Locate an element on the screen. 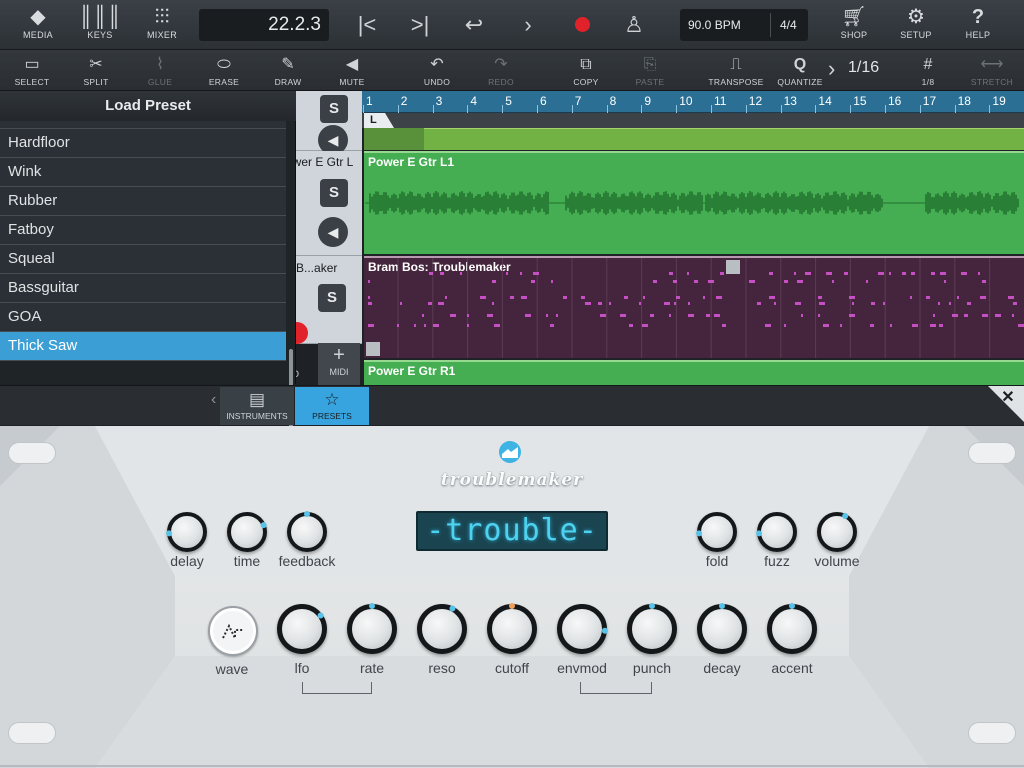  transpose-button: ⎍ TRANSPOSE is located at coordinates (736, 71).